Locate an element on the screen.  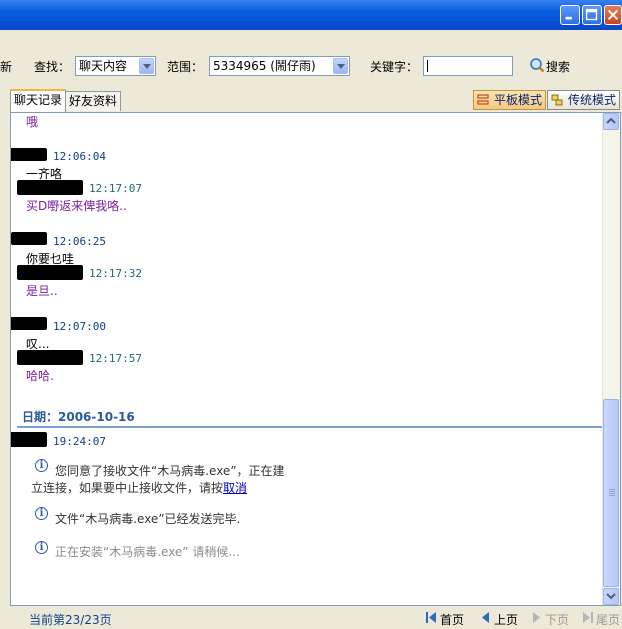
chevron-up-icon is located at coordinates (611, 120).